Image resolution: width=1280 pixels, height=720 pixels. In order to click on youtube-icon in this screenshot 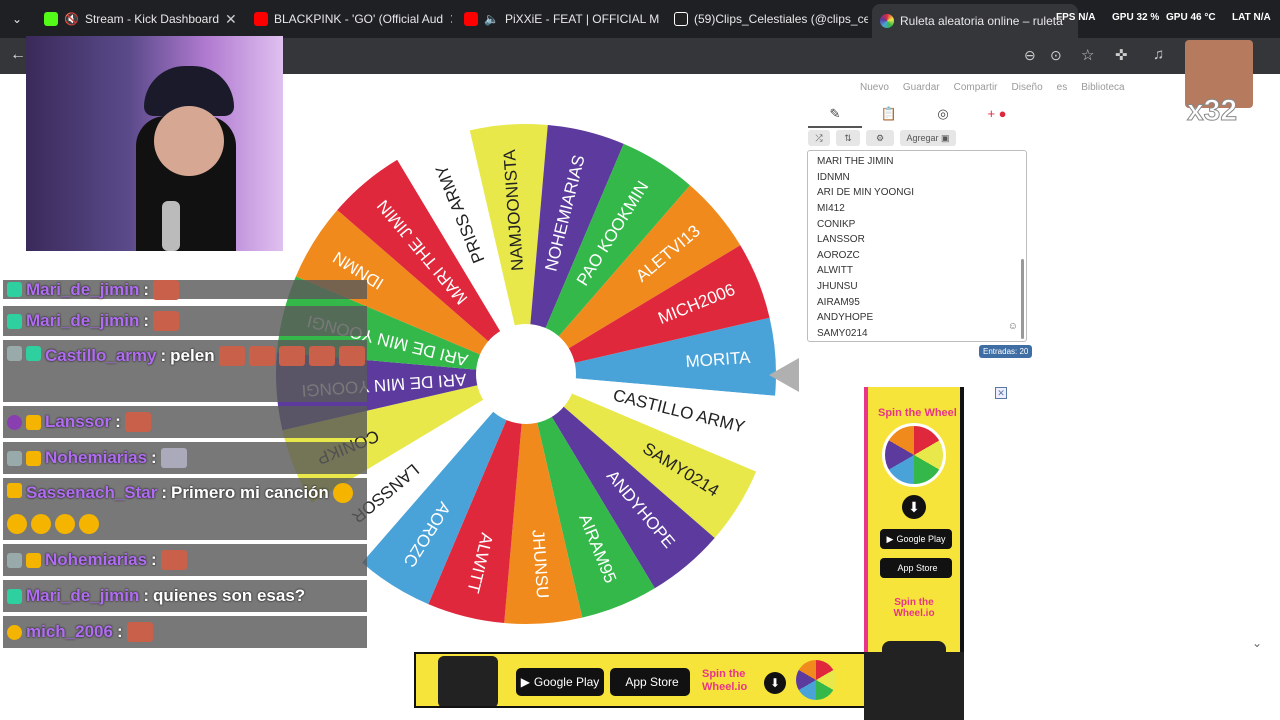, I will do `click(261, 19)`.